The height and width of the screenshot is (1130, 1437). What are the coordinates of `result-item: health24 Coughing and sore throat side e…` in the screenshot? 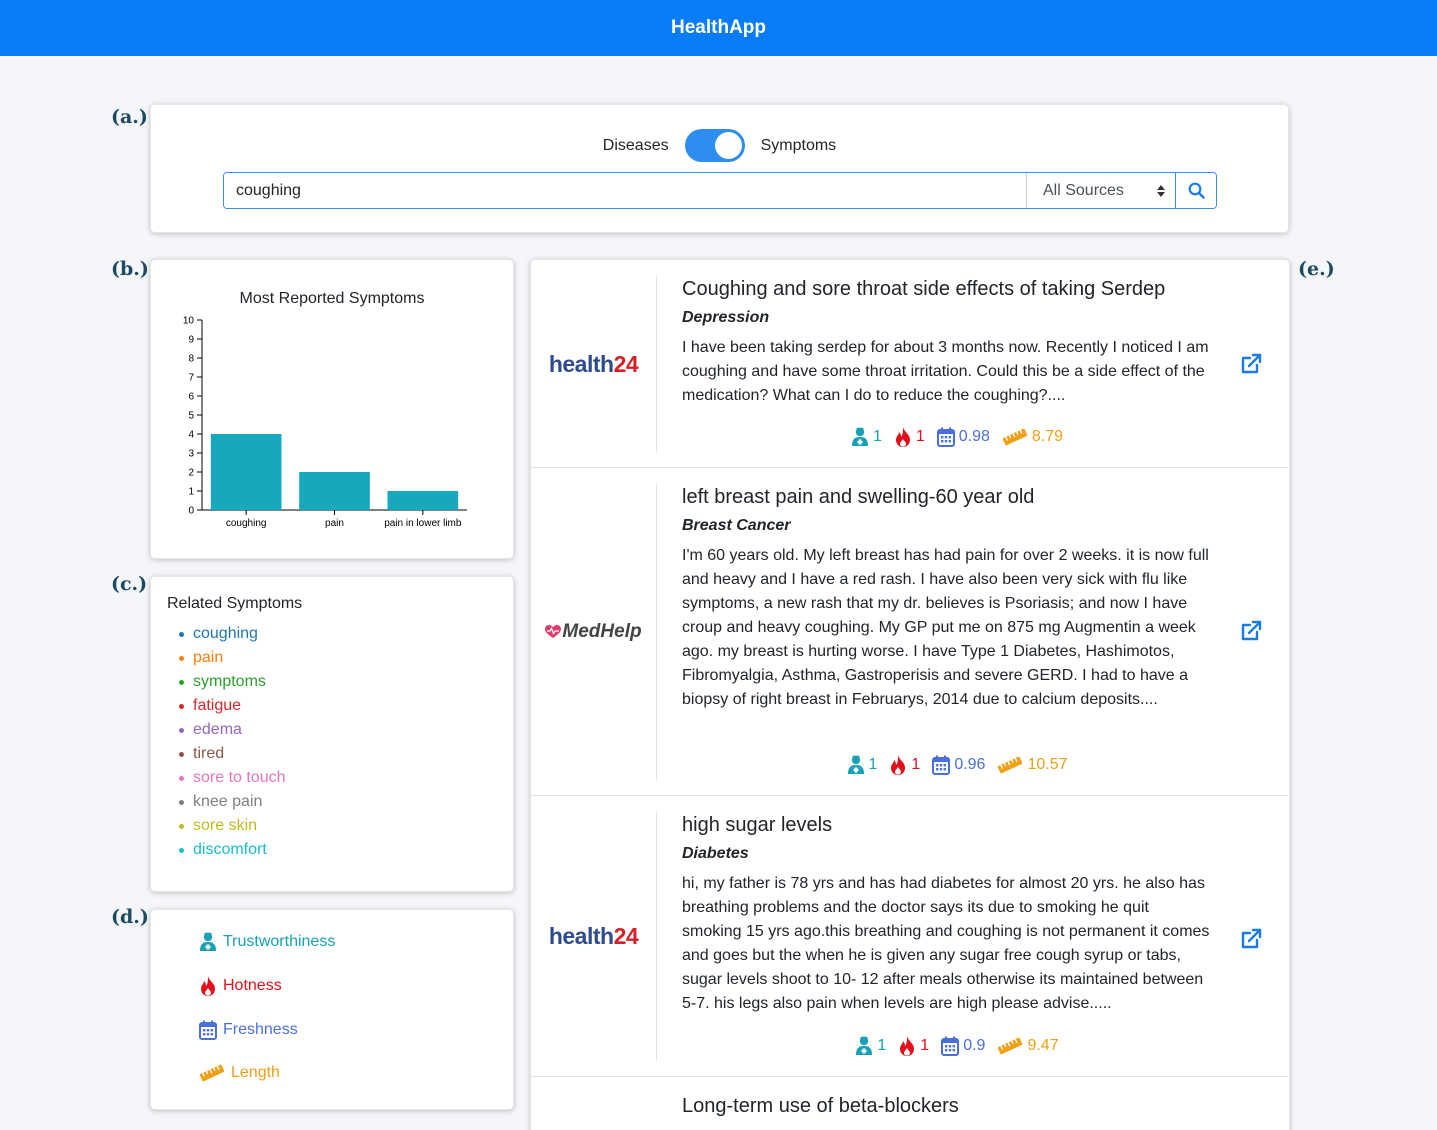 It's located at (910, 364).